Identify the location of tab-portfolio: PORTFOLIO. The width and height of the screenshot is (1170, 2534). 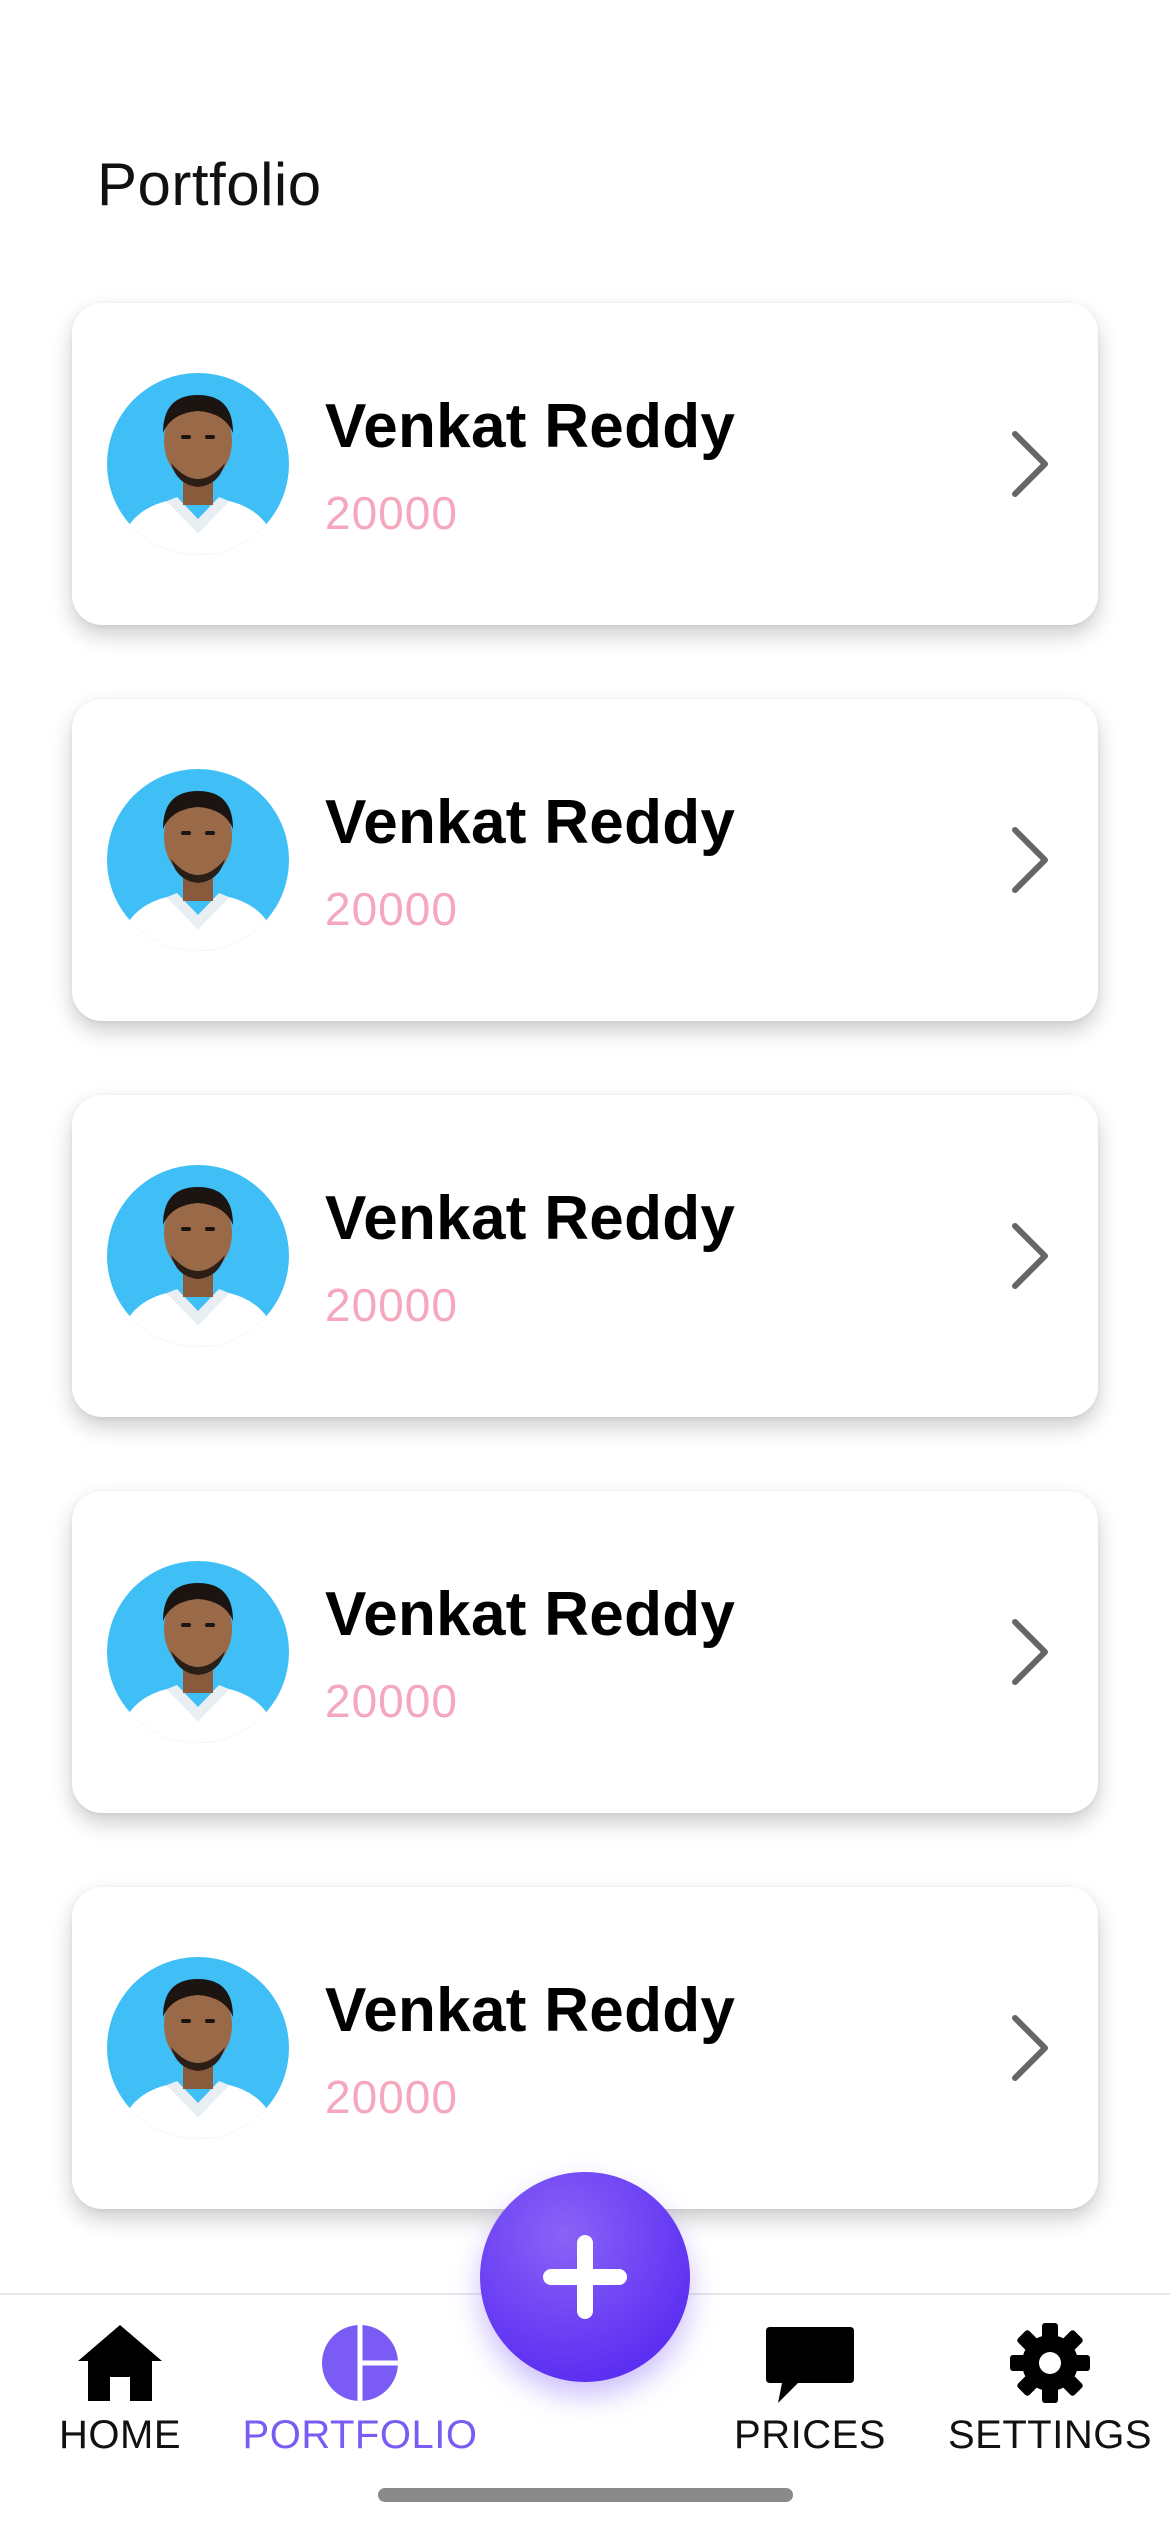
(360, 2395).